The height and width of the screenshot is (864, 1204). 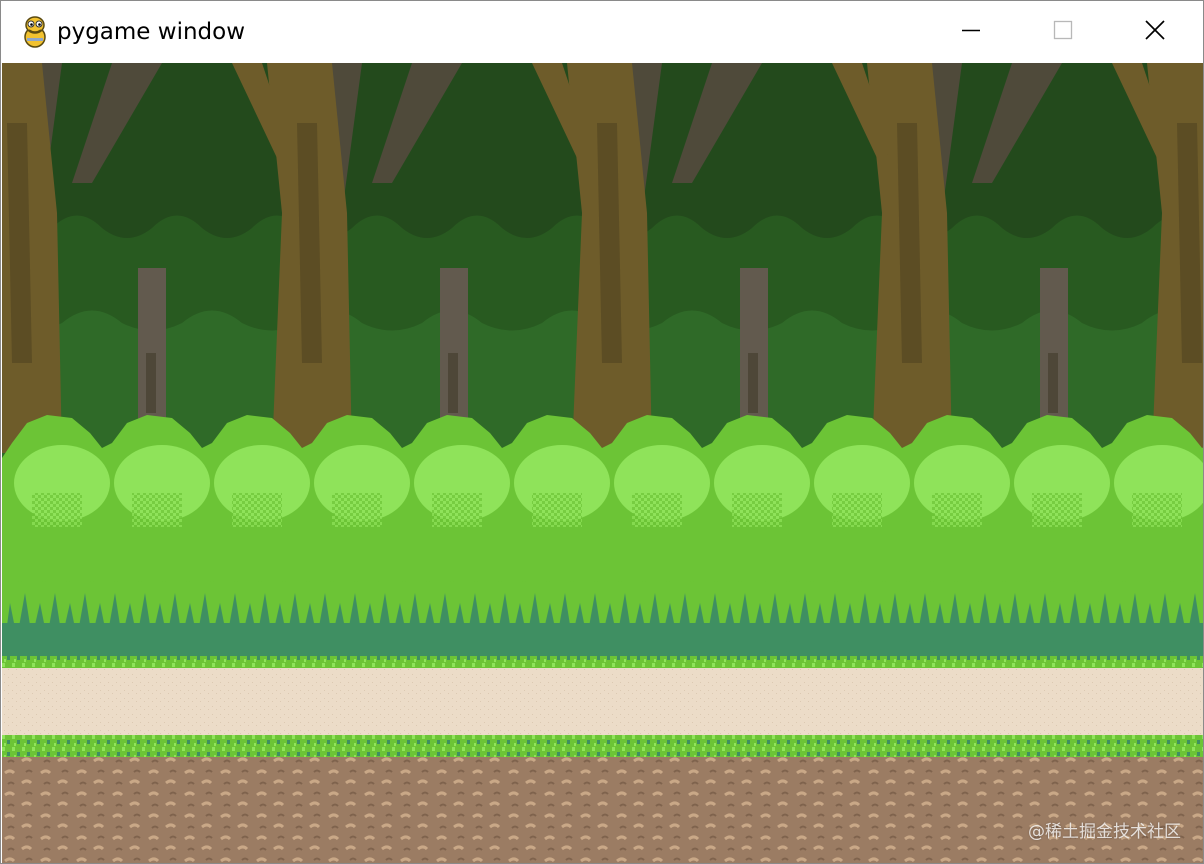 I want to click on title-bar: pygame window, so click(x=602, y=31).